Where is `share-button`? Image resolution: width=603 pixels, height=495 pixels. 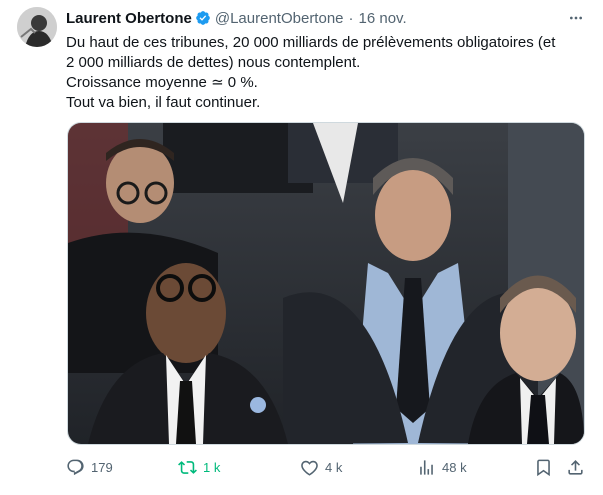 share-button is located at coordinates (575, 467).